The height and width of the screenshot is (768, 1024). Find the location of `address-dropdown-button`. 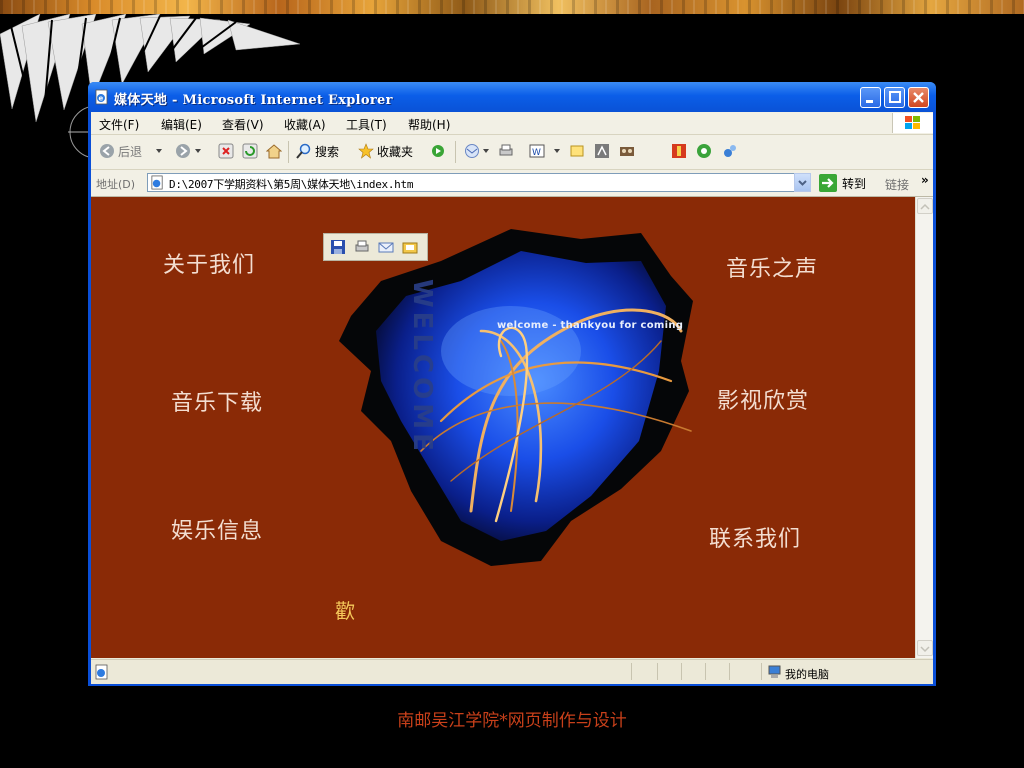

address-dropdown-button is located at coordinates (802, 182).